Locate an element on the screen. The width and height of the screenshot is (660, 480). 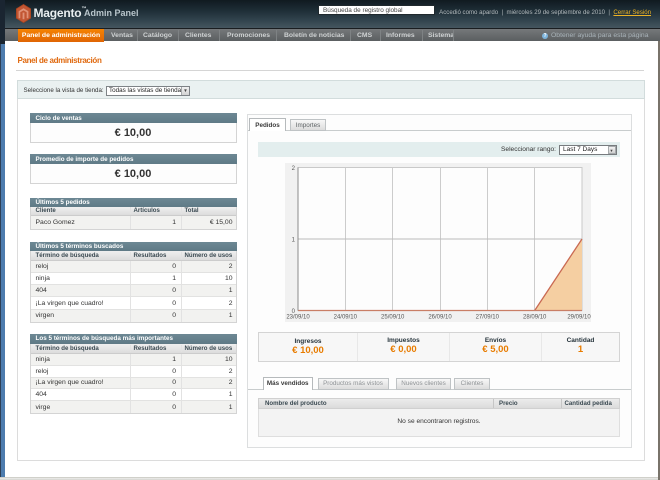
svg-text: 26/09/10 is located at coordinates (440, 318).